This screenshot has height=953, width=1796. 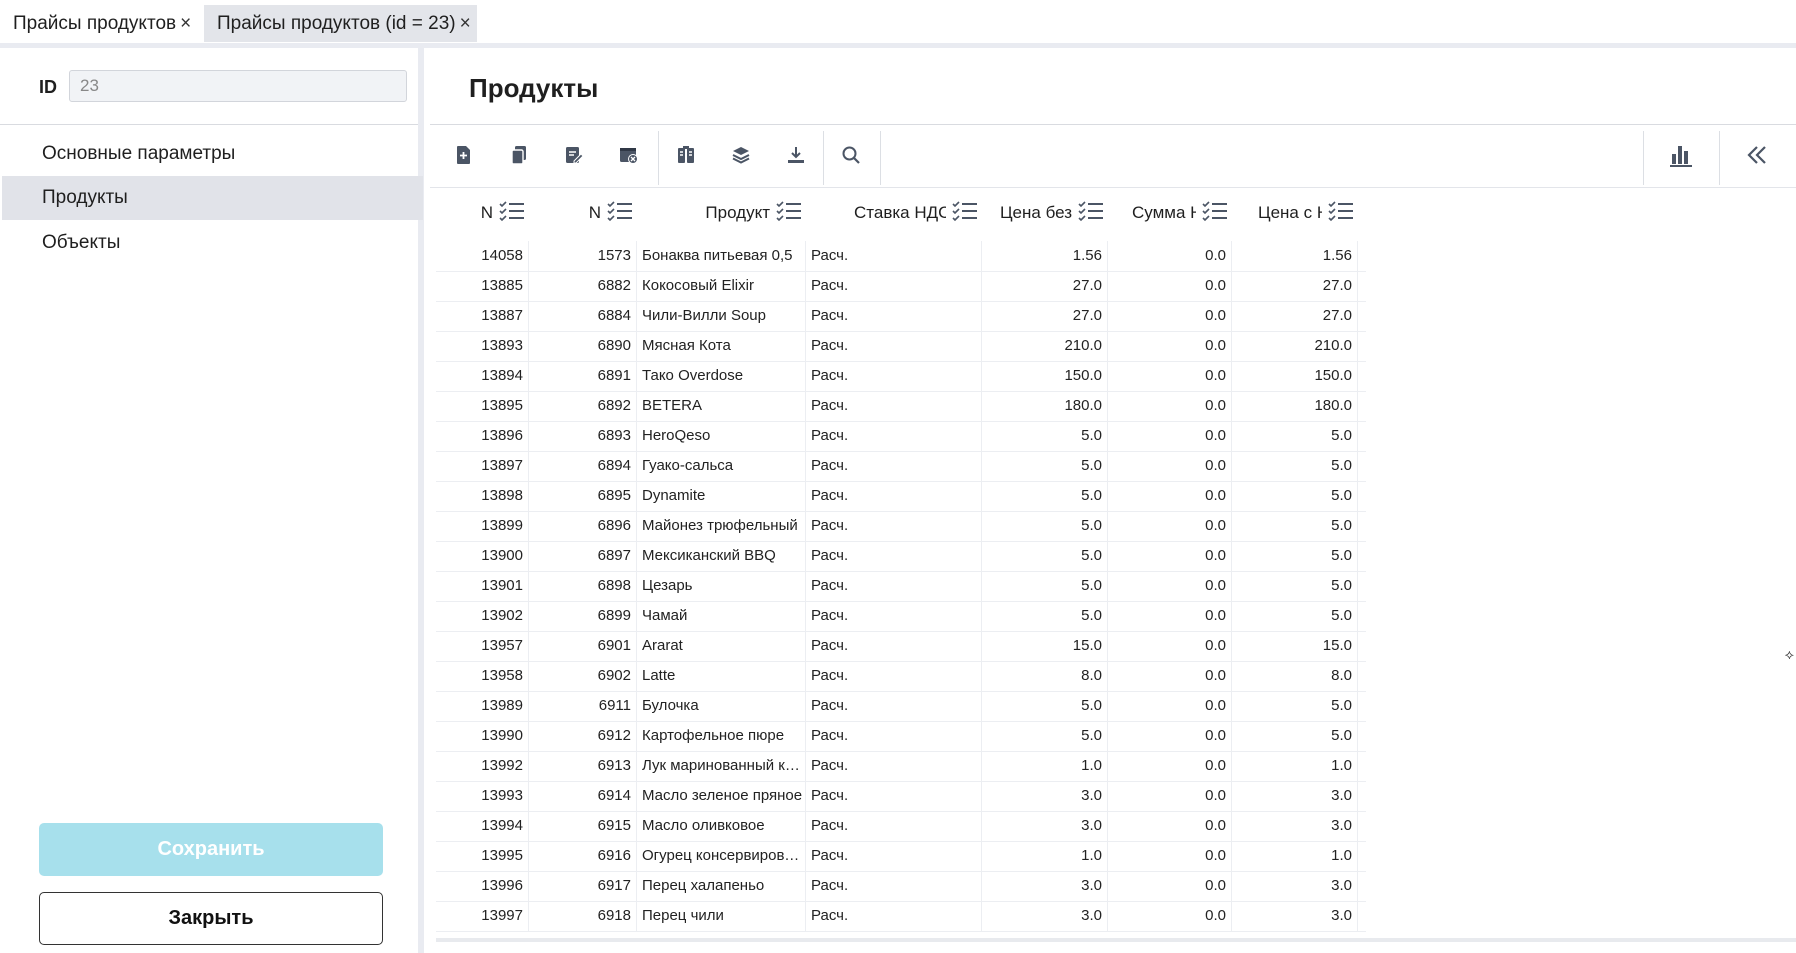 I want to click on cell-price-vat: 1.0, so click(x=1295, y=766).